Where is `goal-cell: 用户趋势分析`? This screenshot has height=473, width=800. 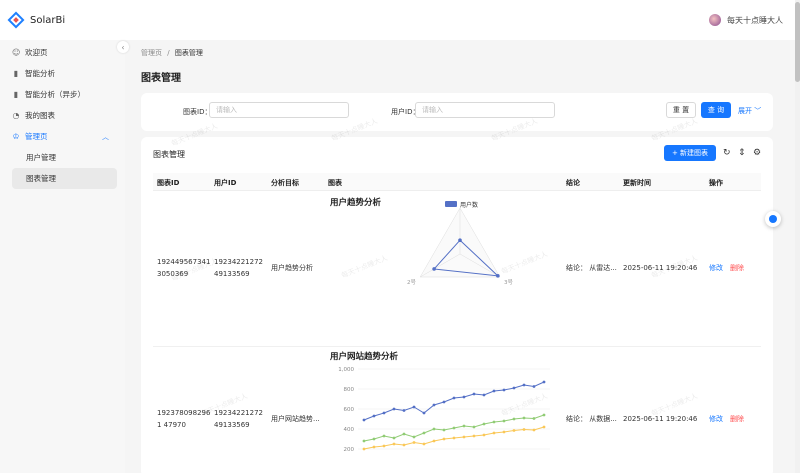 goal-cell: 用户趋势分析 is located at coordinates (292, 268).